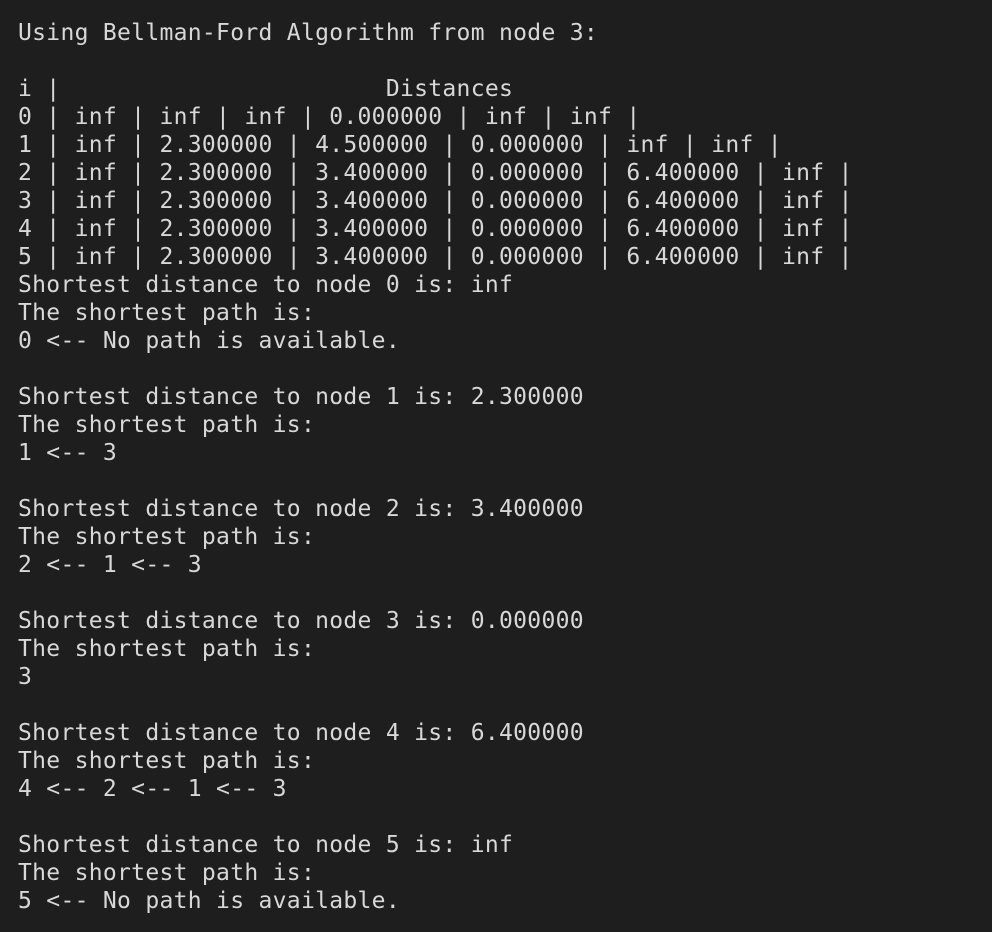 The height and width of the screenshot is (932, 992). Describe the element at coordinates (152, 789) in the screenshot. I see `path-line: 4 <-- 2 <-- 1 <-- 3` at that location.